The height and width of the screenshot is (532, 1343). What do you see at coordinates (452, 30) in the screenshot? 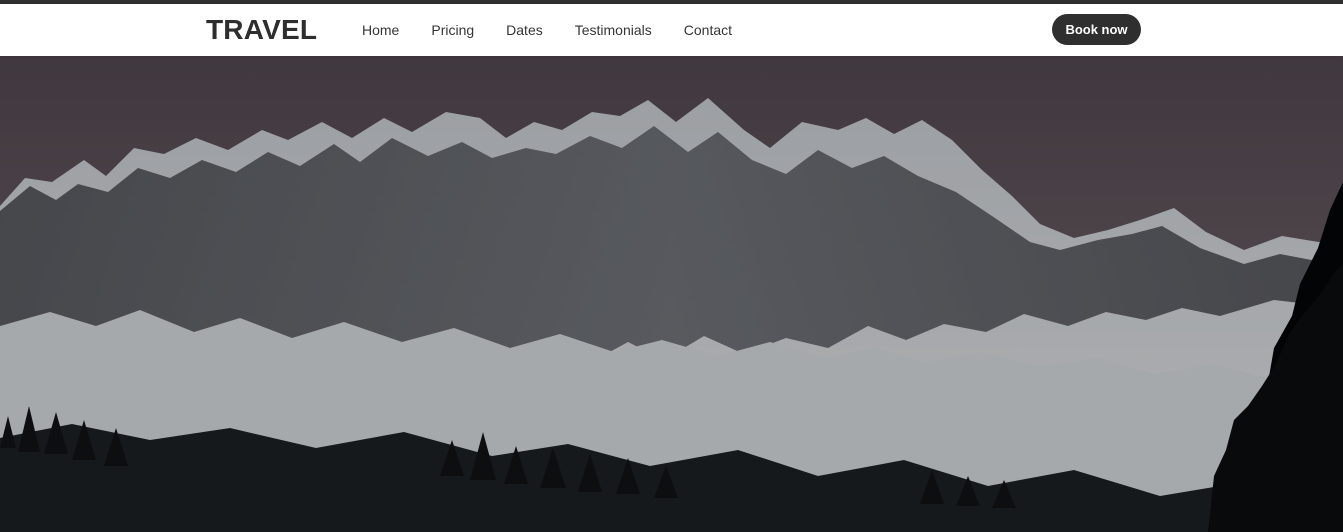
I see `nav-link-pricing: Pricing` at bounding box center [452, 30].